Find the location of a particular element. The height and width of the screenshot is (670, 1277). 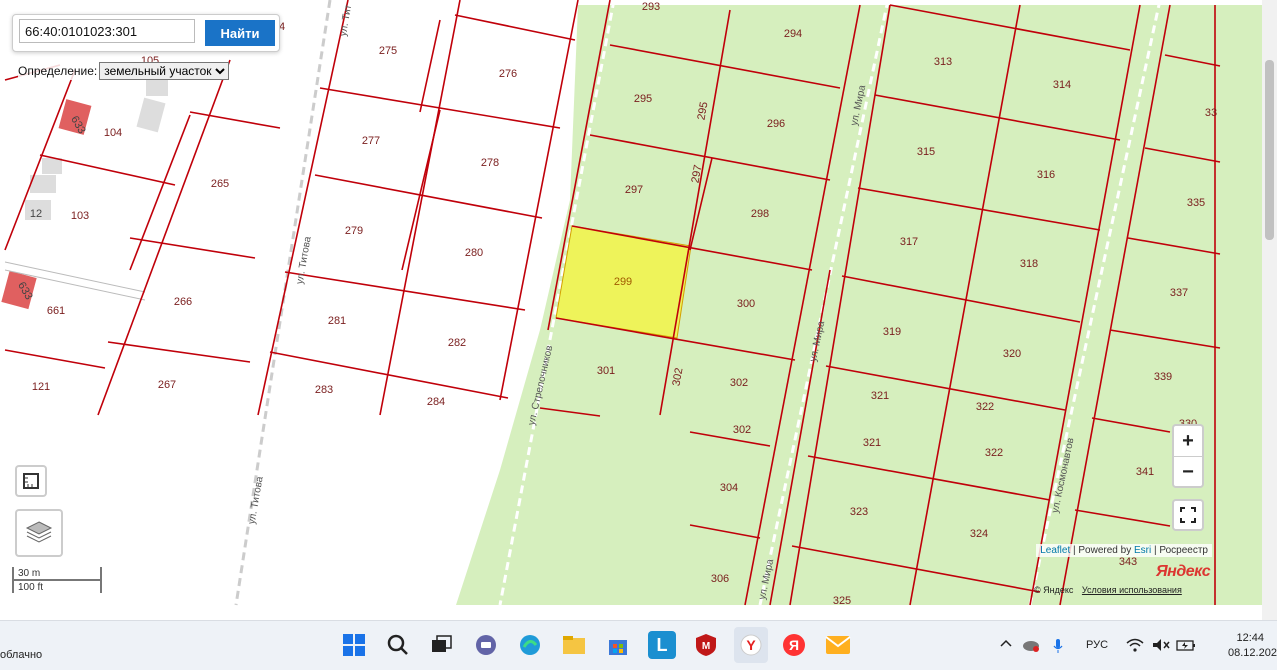

definition-label: Определение: is located at coordinates (58, 71).